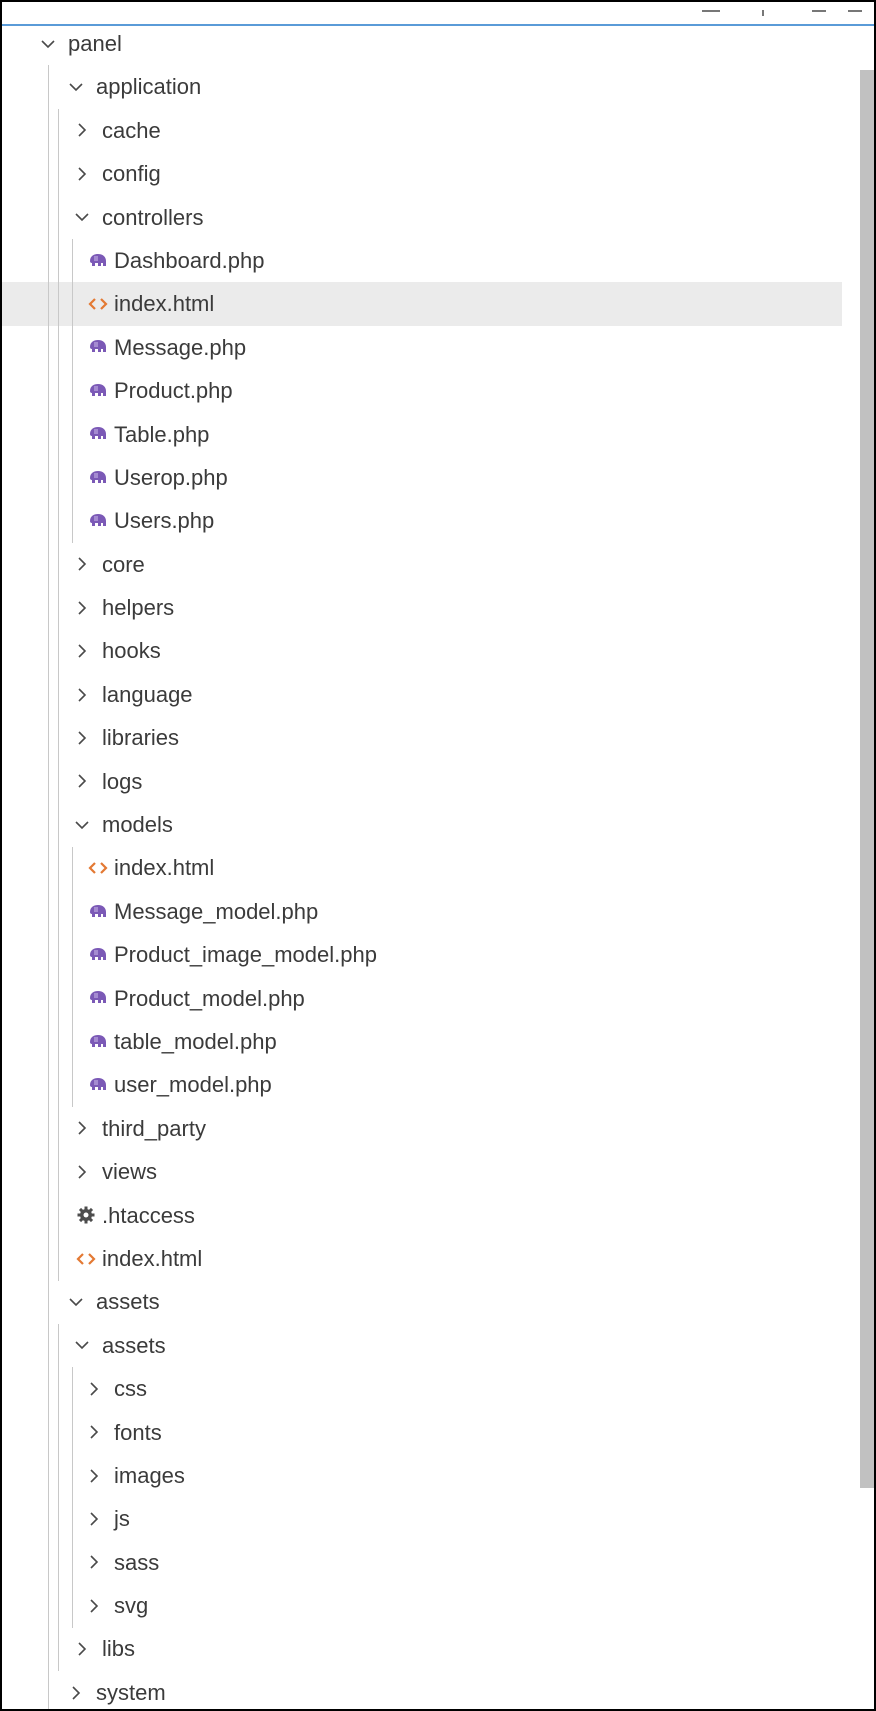  Describe the element at coordinates (149, 87) in the screenshot. I see `tree-item-label: application` at that location.